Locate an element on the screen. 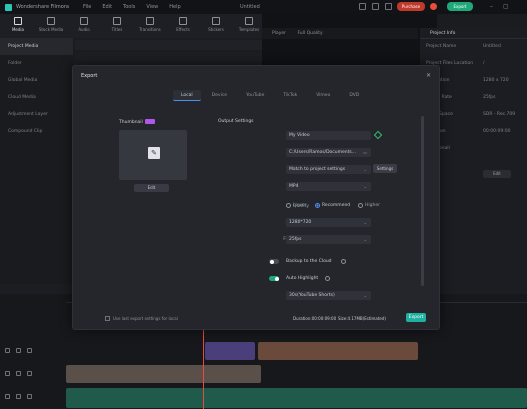  toolbar-effects: Effects is located at coordinates (183, 23).